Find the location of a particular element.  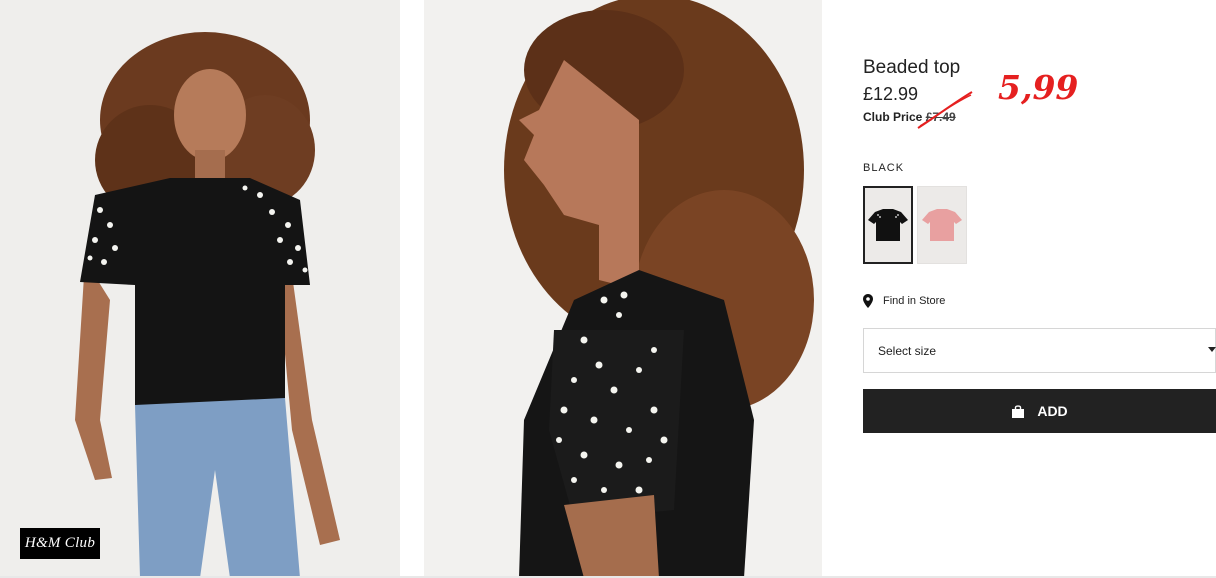

size-select-dropdown: Select size is located at coordinates (1039, 350).